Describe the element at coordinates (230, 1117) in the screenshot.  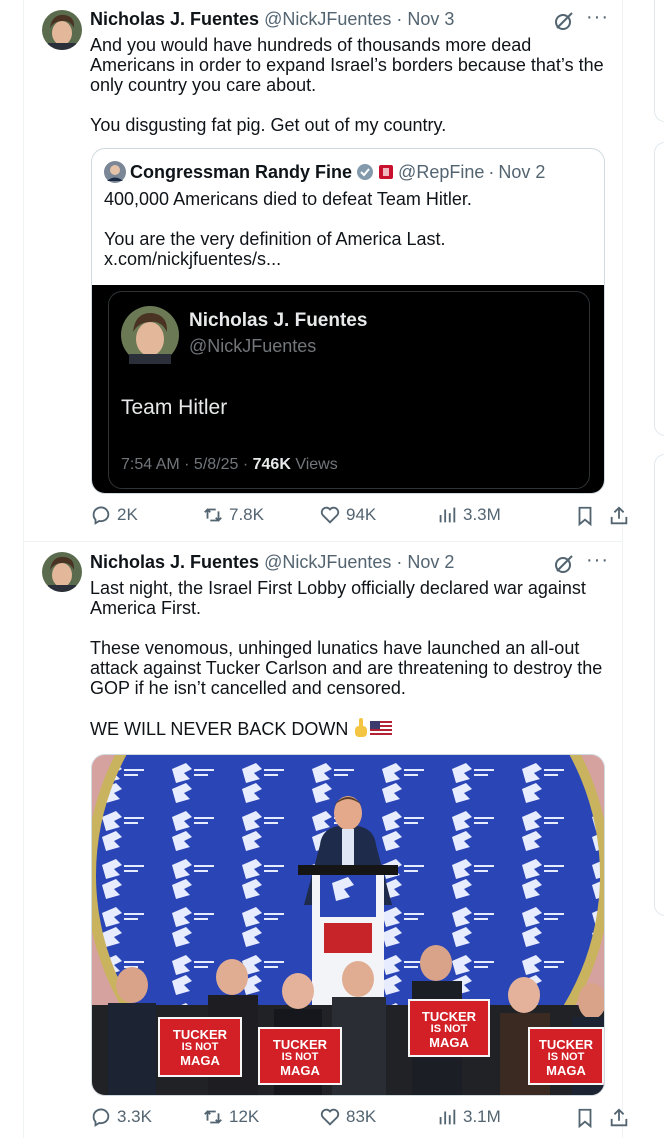
I see `repost-button: 12K` at that location.